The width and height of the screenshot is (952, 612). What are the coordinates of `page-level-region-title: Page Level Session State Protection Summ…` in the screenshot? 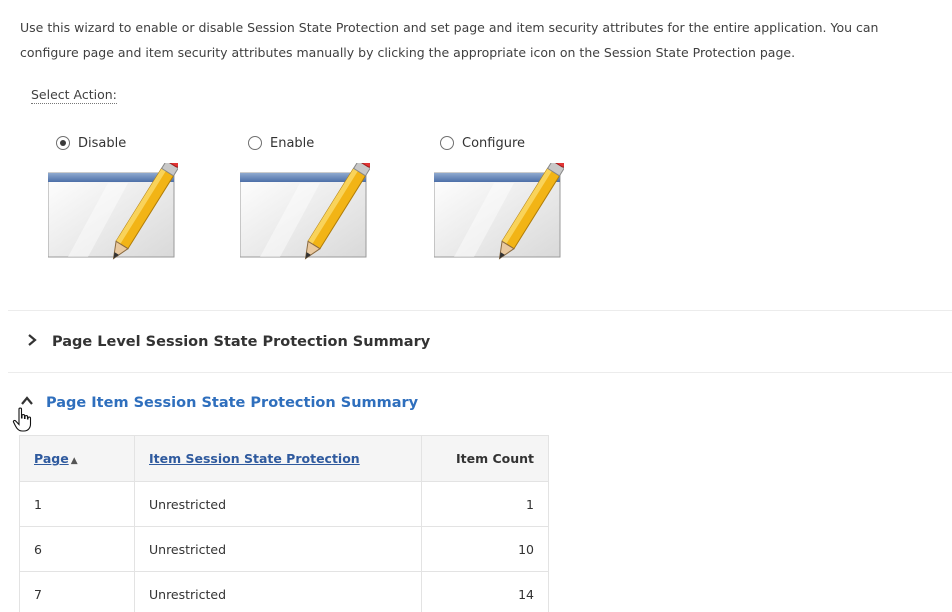 It's located at (241, 342).